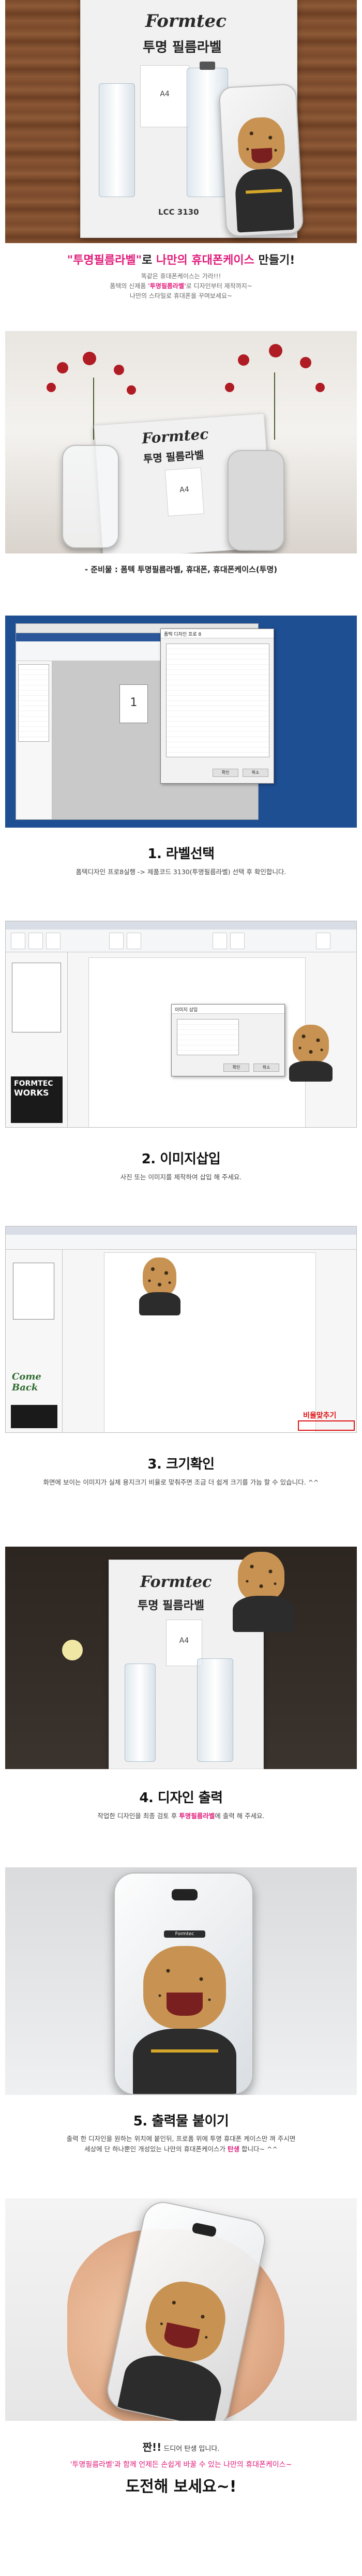  Describe the element at coordinates (181, 1159) in the screenshot. I see `step2-title: 2. 이미지삽입` at that location.